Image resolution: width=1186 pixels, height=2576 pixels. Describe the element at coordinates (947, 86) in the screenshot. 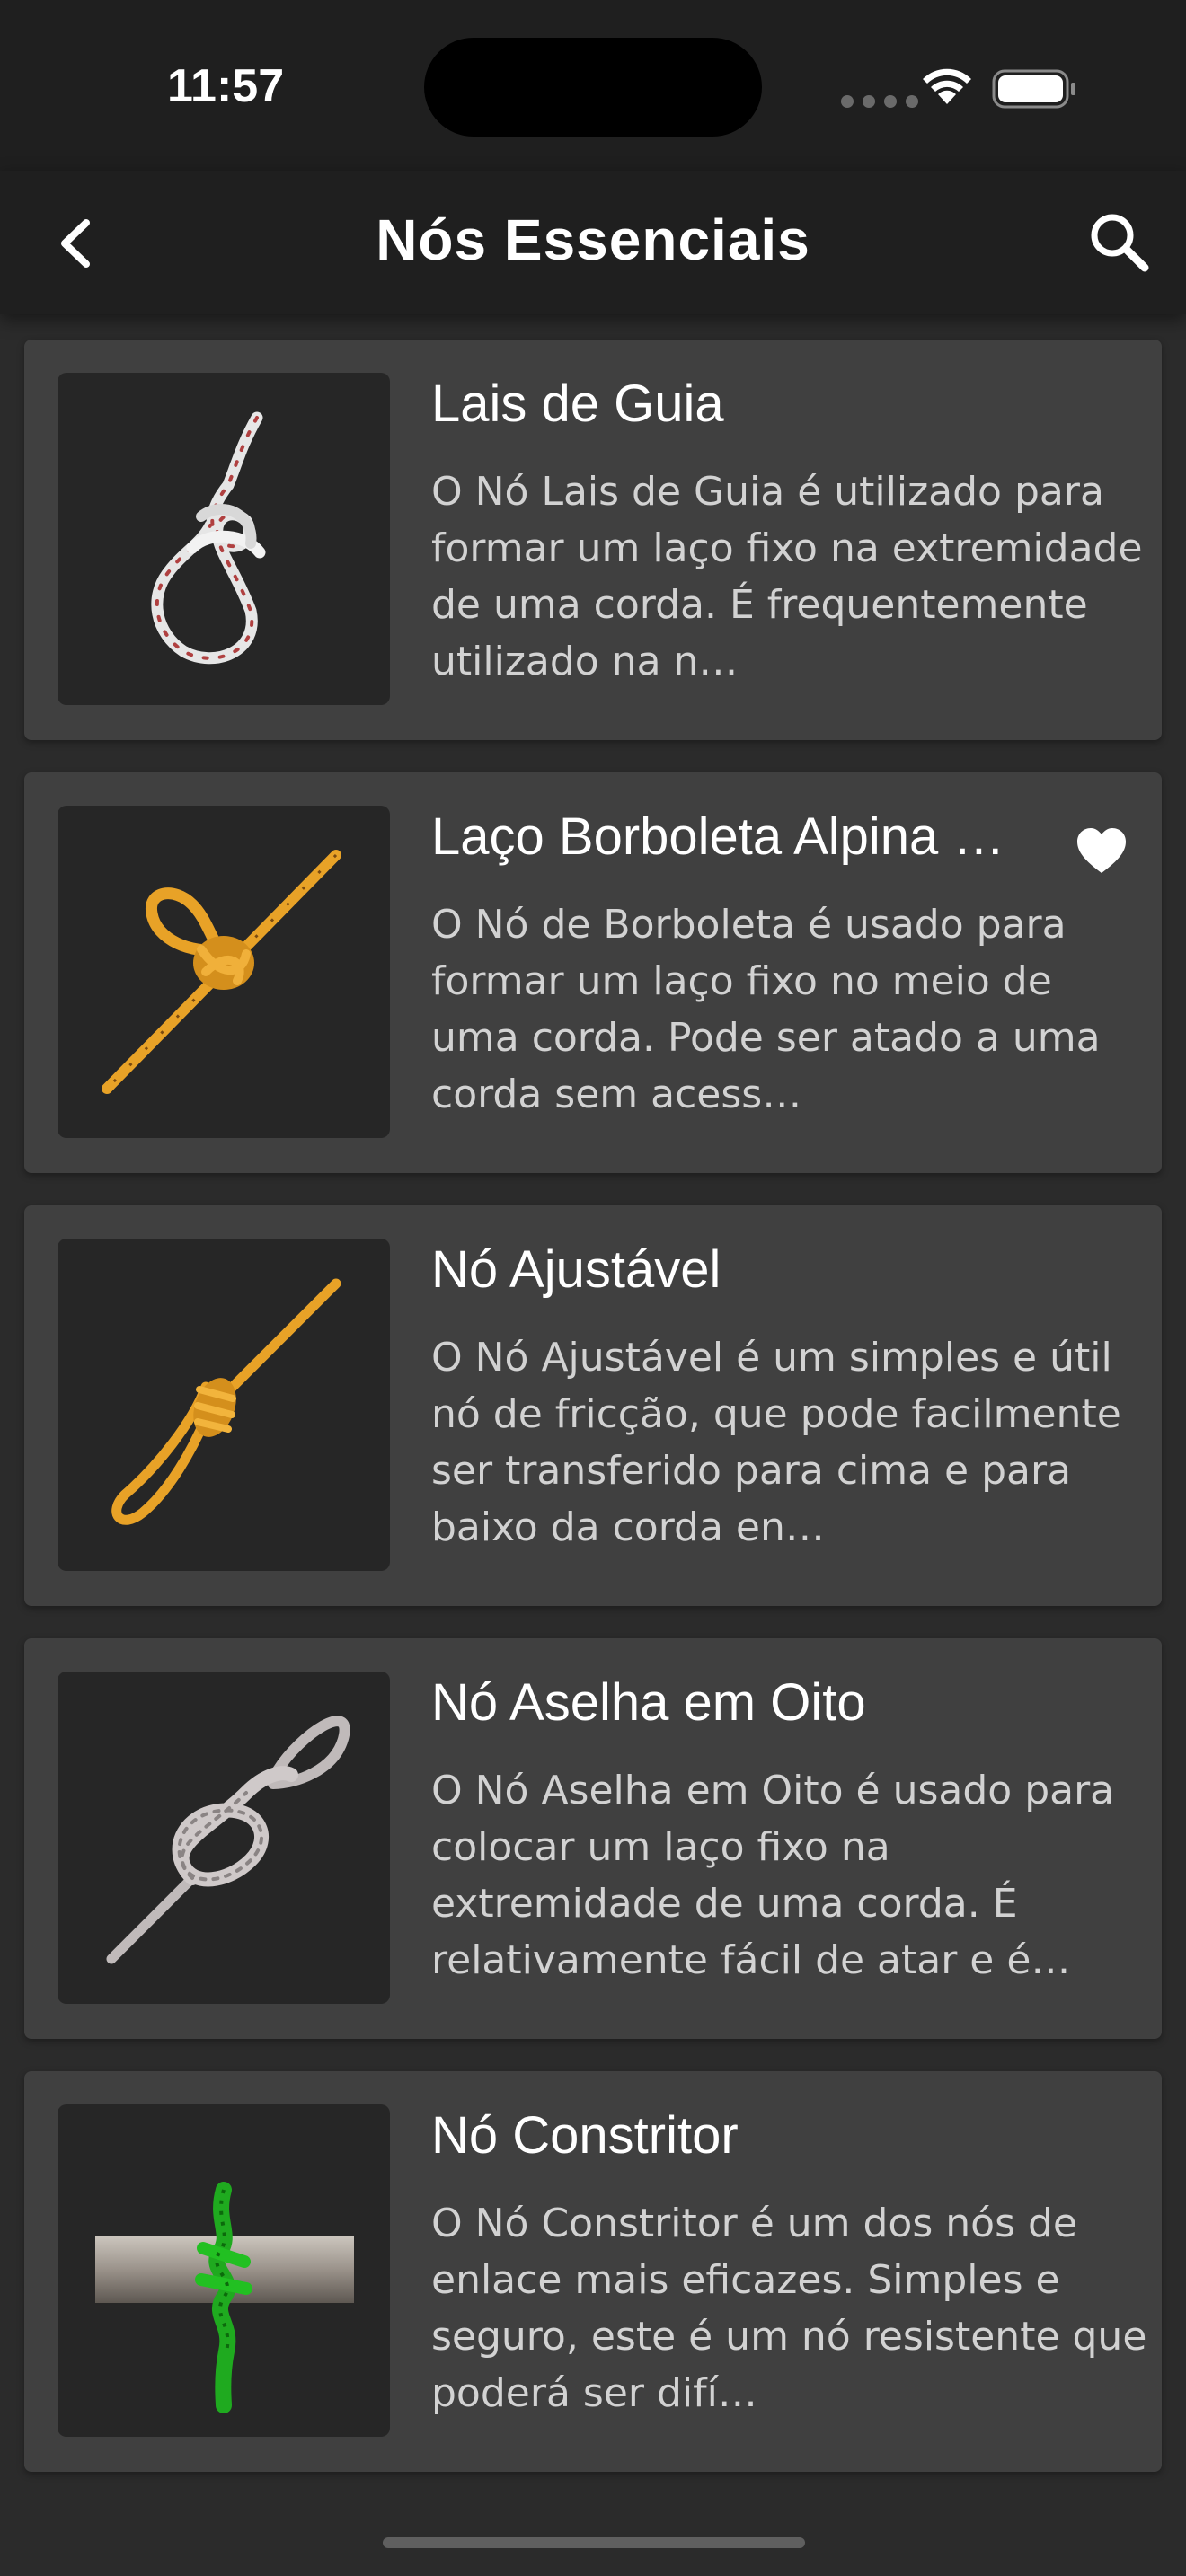

I see `wifi-icon` at that location.